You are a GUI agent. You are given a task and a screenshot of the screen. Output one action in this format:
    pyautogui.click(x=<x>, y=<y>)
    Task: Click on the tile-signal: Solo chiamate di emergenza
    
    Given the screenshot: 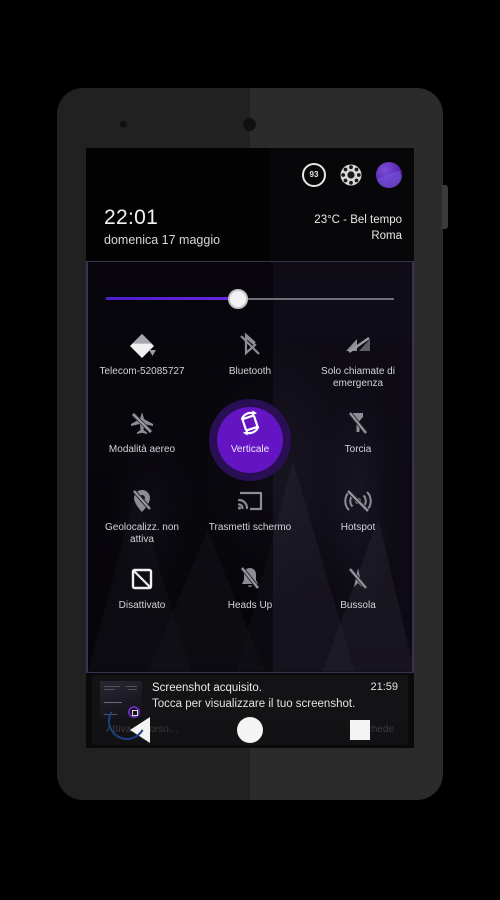 What is the action you would take?
    pyautogui.click(x=358, y=362)
    